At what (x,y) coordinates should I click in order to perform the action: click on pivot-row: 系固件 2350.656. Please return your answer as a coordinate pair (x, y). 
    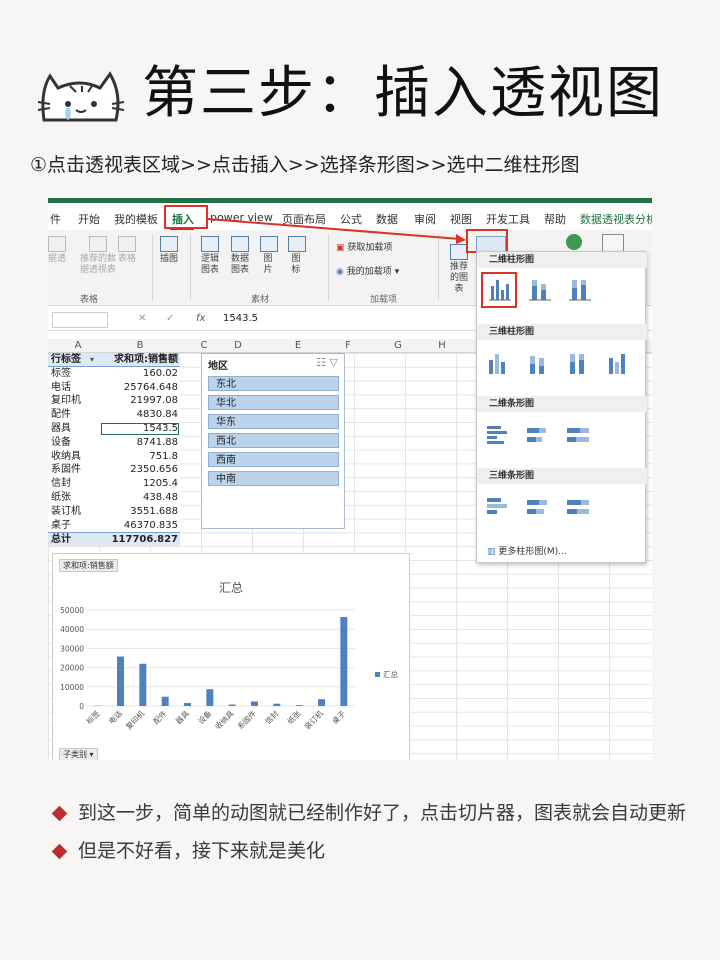
    Looking at the image, I should click on (114, 470).